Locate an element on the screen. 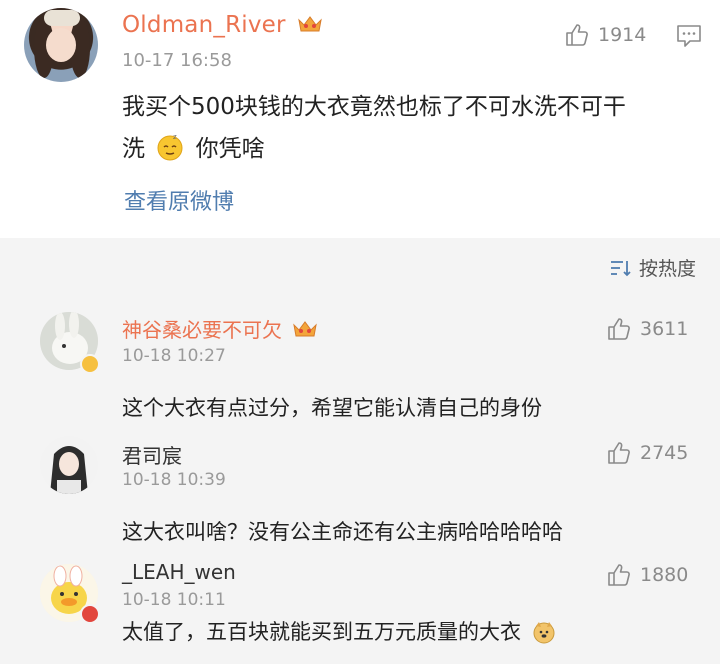  commenter-avatar is located at coordinates (69, 465).